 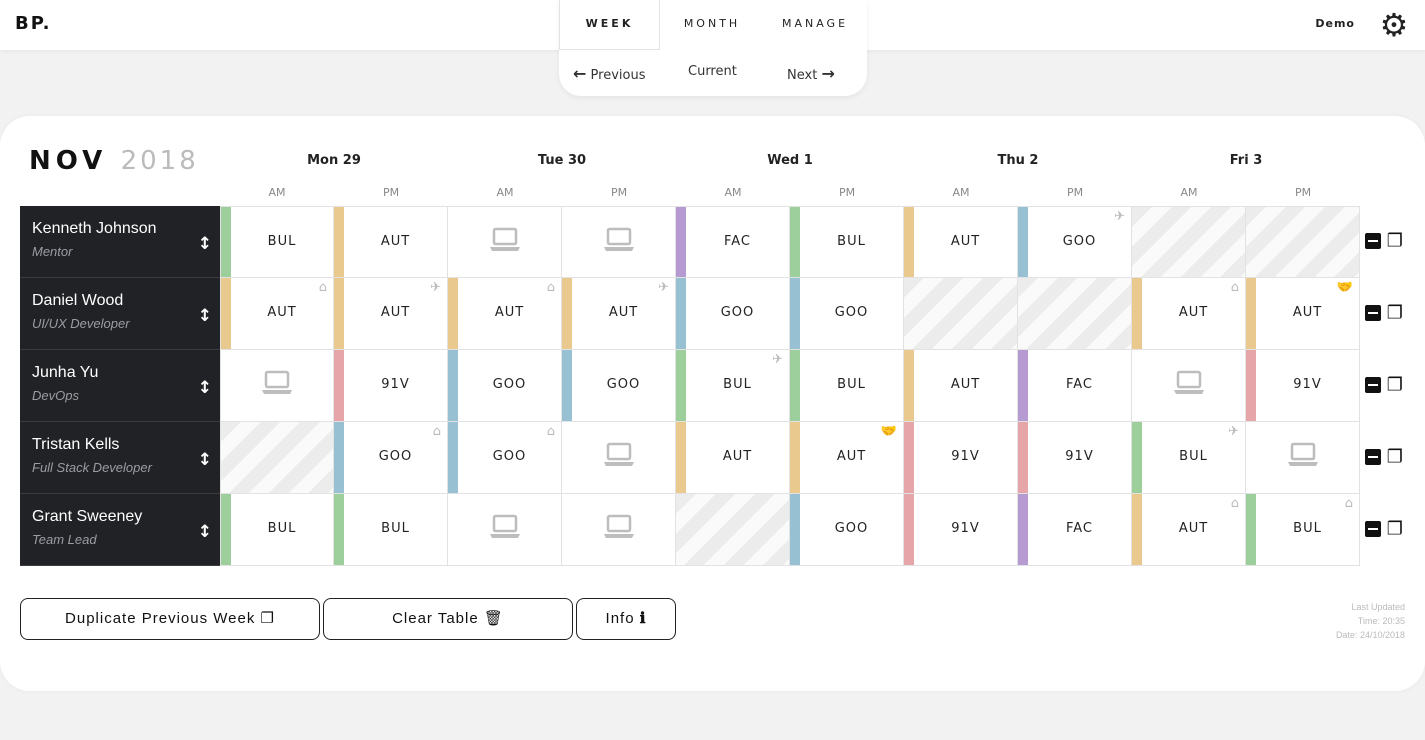 I want to click on person-row-header: Grant Sweeney Team Lead ↕, so click(x=120, y=530).